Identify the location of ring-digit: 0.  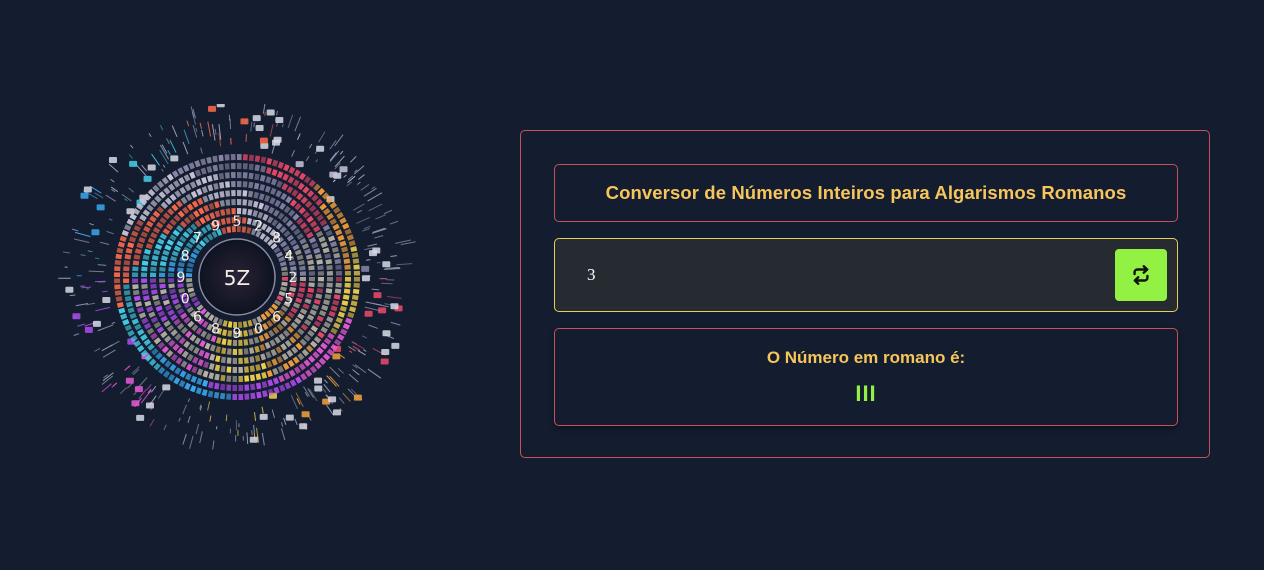
(258, 330).